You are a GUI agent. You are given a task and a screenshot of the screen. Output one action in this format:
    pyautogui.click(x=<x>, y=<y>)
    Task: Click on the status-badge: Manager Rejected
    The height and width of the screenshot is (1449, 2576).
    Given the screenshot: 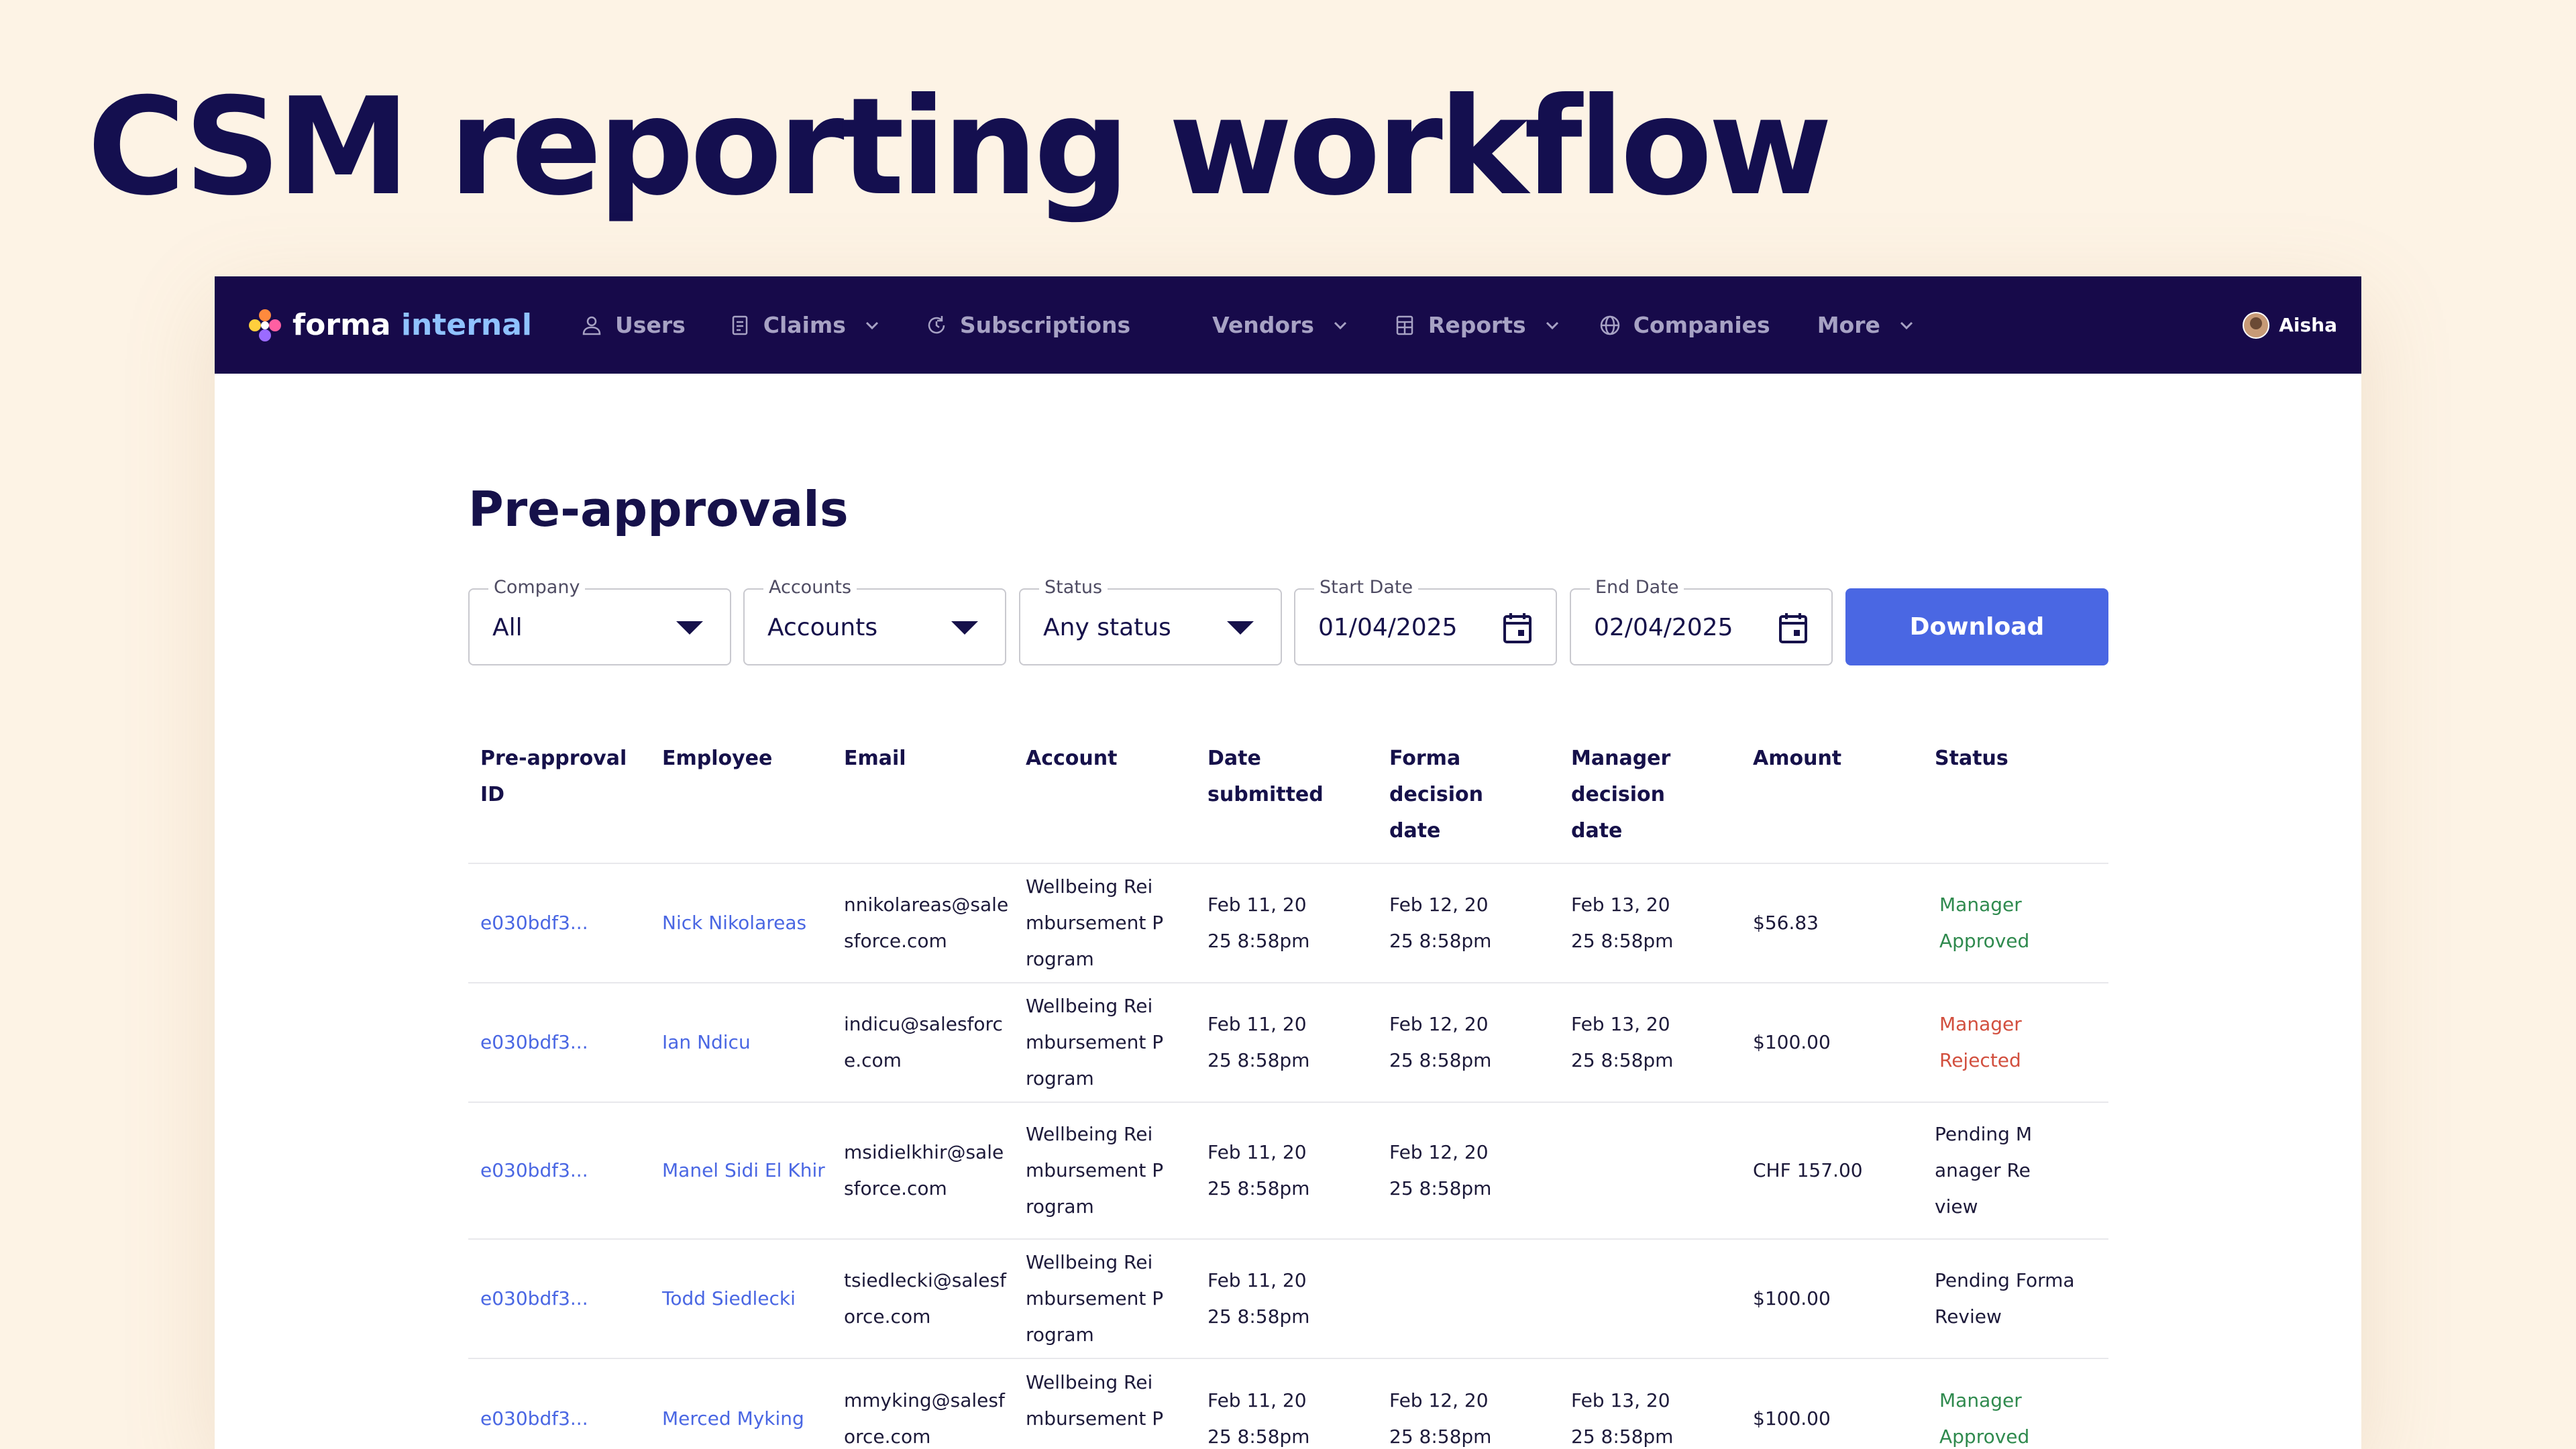 What is the action you would take?
    pyautogui.click(x=2015, y=1042)
    